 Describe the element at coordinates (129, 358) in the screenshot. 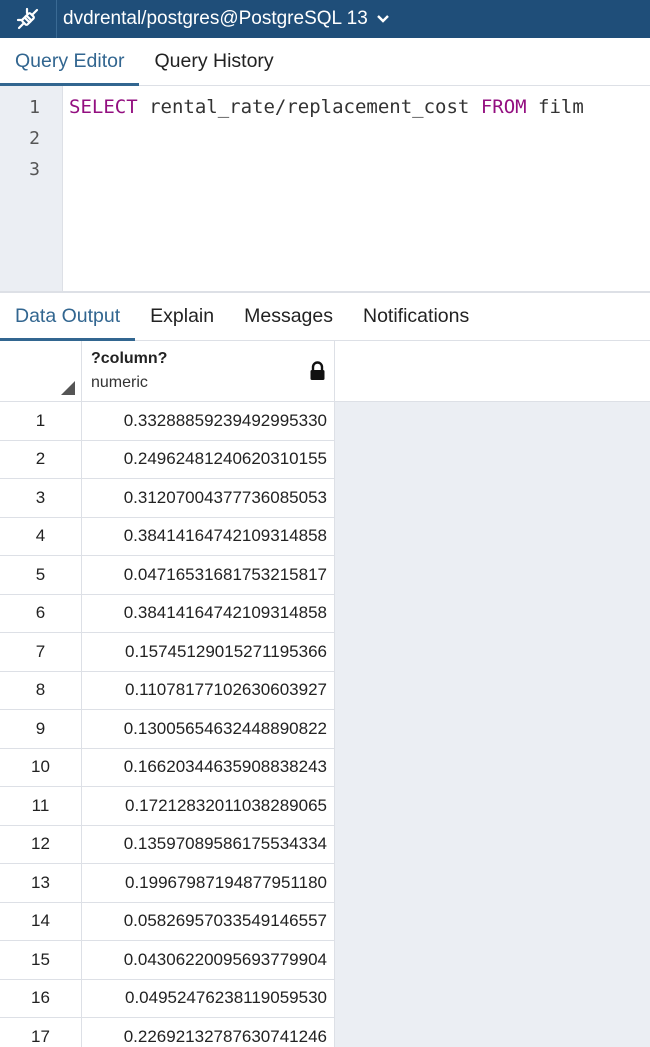

I see `column-name: ?column?` at that location.